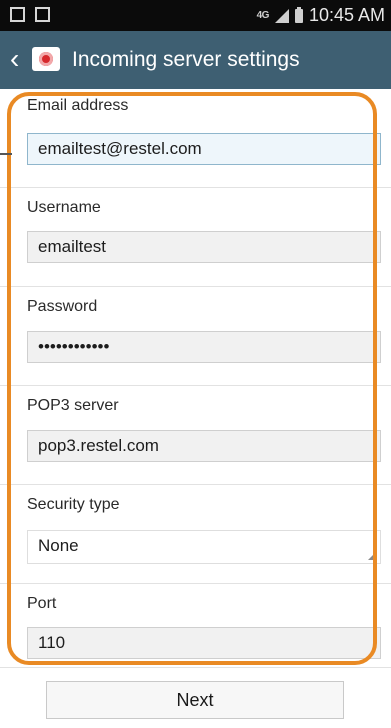 The width and height of the screenshot is (391, 728). I want to click on port-label: Port, so click(42, 603).